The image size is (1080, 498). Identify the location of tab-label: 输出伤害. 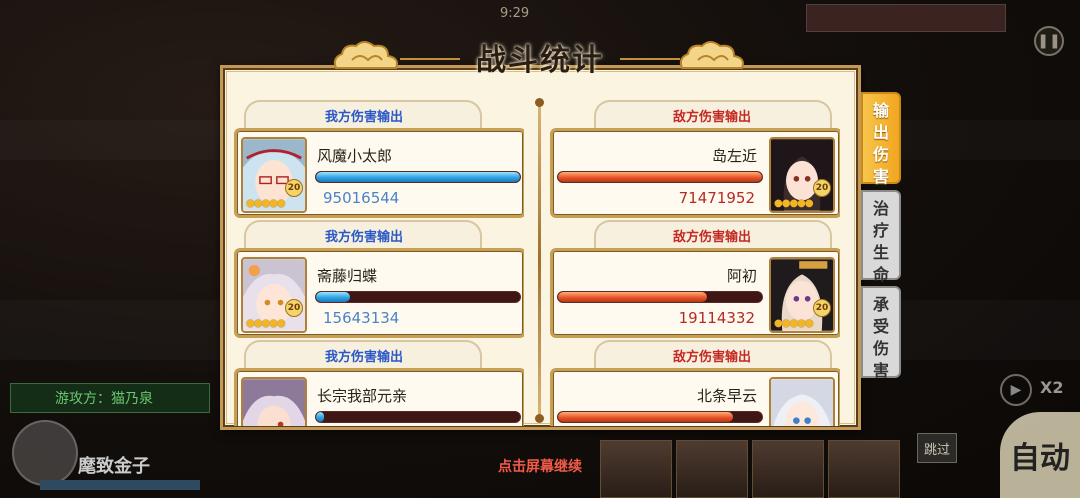
(880, 143).